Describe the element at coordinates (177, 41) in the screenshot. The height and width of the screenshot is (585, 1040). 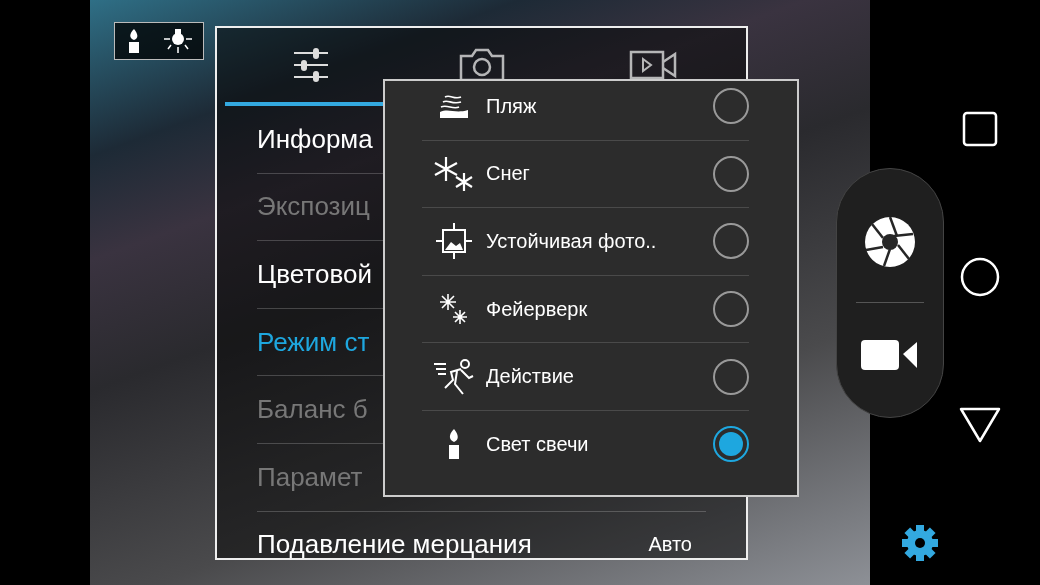
I see `light-bulb-icon` at that location.